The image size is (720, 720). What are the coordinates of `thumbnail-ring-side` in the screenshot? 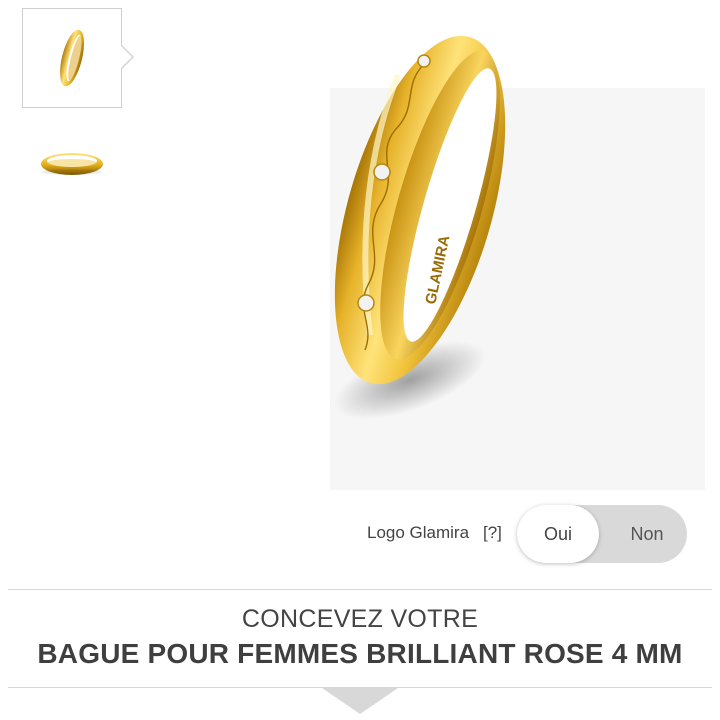 It's located at (72, 162).